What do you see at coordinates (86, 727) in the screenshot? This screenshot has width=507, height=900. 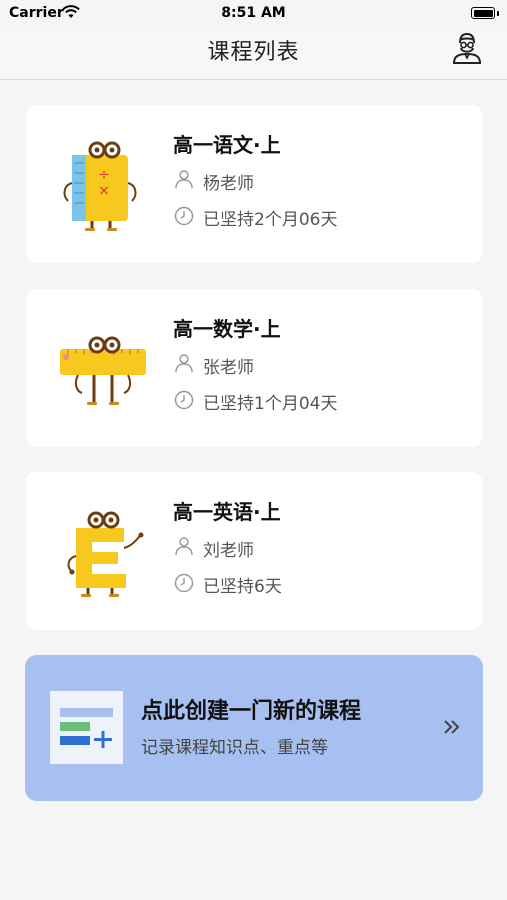 I see `add-course-icon` at bounding box center [86, 727].